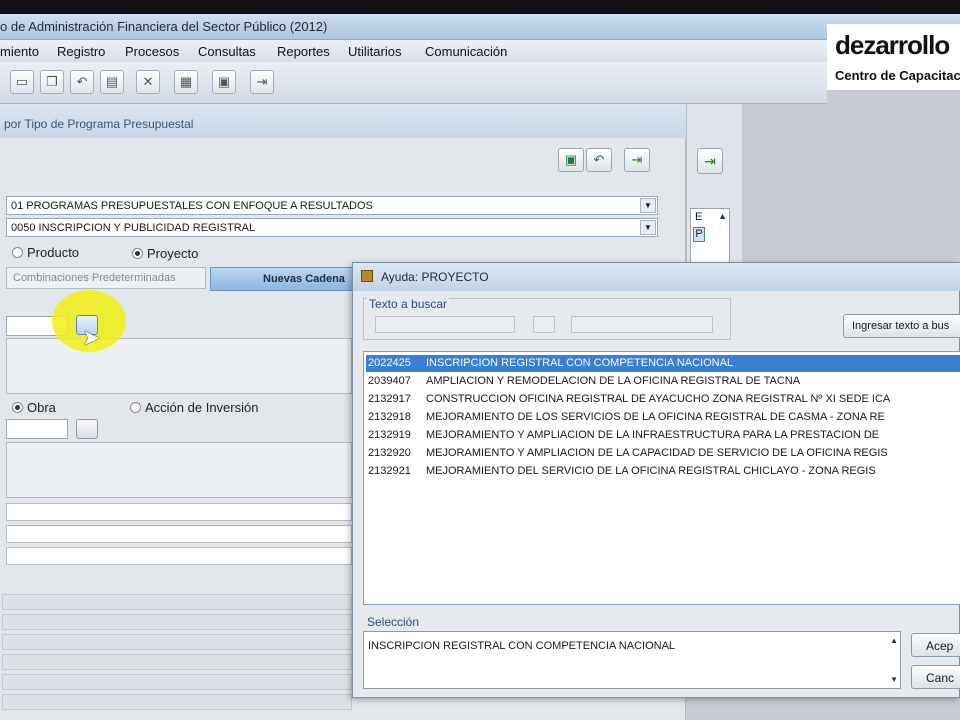  I want to click on search-label: Texto a buscar, so click(408, 304).